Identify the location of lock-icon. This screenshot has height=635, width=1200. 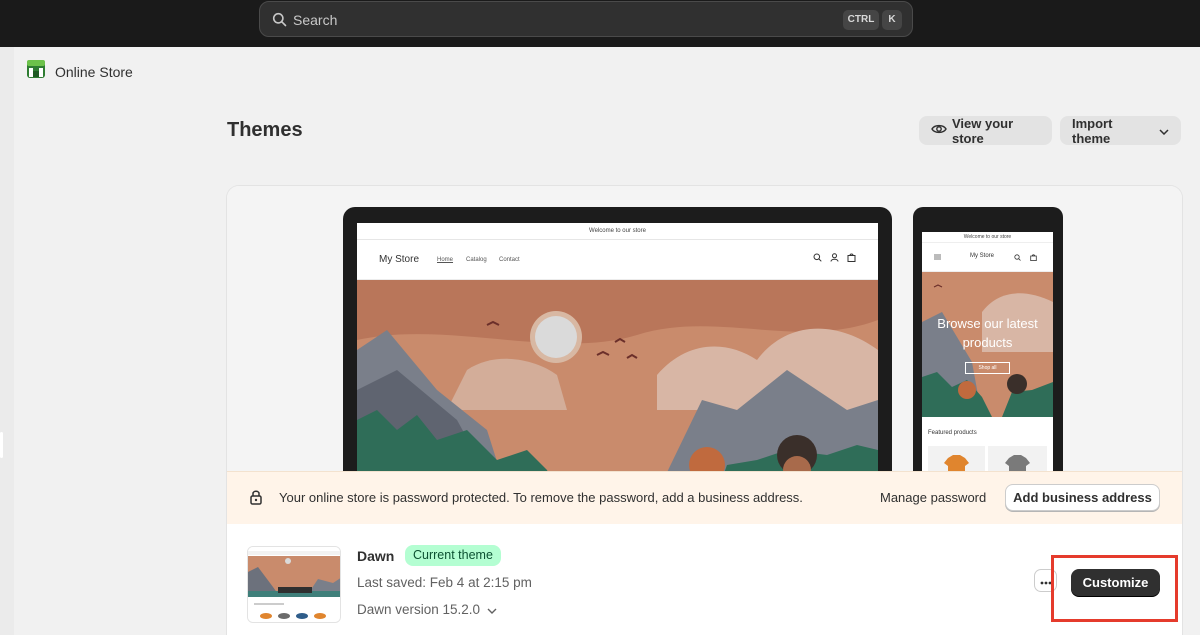
(256, 499).